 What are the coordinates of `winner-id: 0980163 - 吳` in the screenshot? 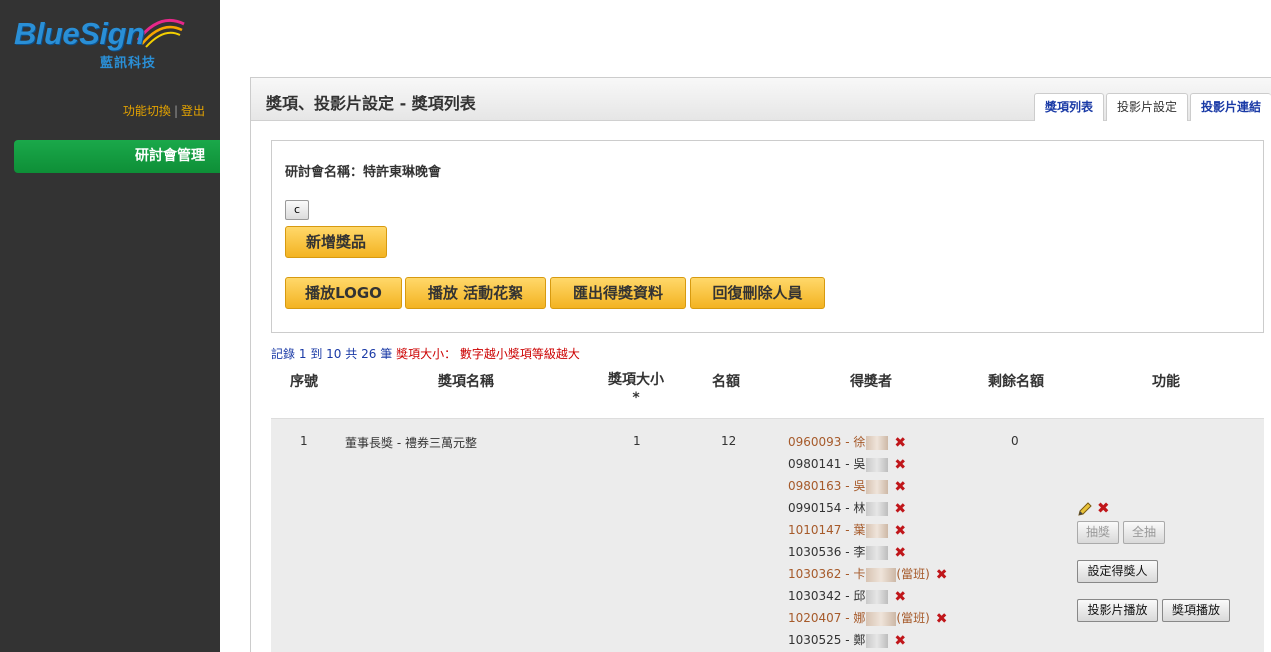 It's located at (827, 486).